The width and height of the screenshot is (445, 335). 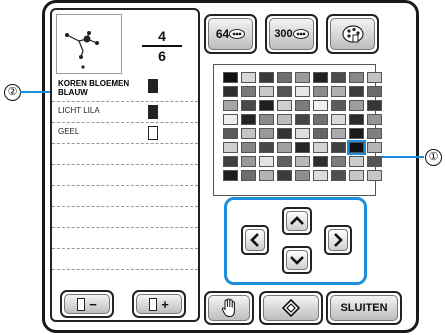 I want to click on spool-minus-button: −, so click(x=87, y=304).